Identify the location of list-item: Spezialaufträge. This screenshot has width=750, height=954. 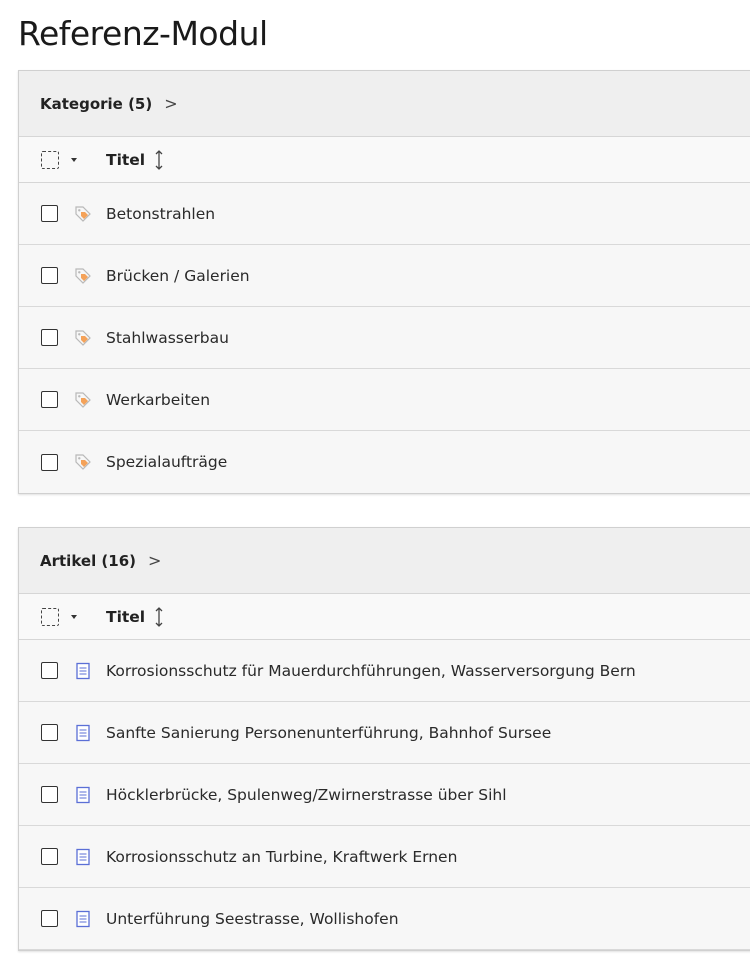
(384, 462).